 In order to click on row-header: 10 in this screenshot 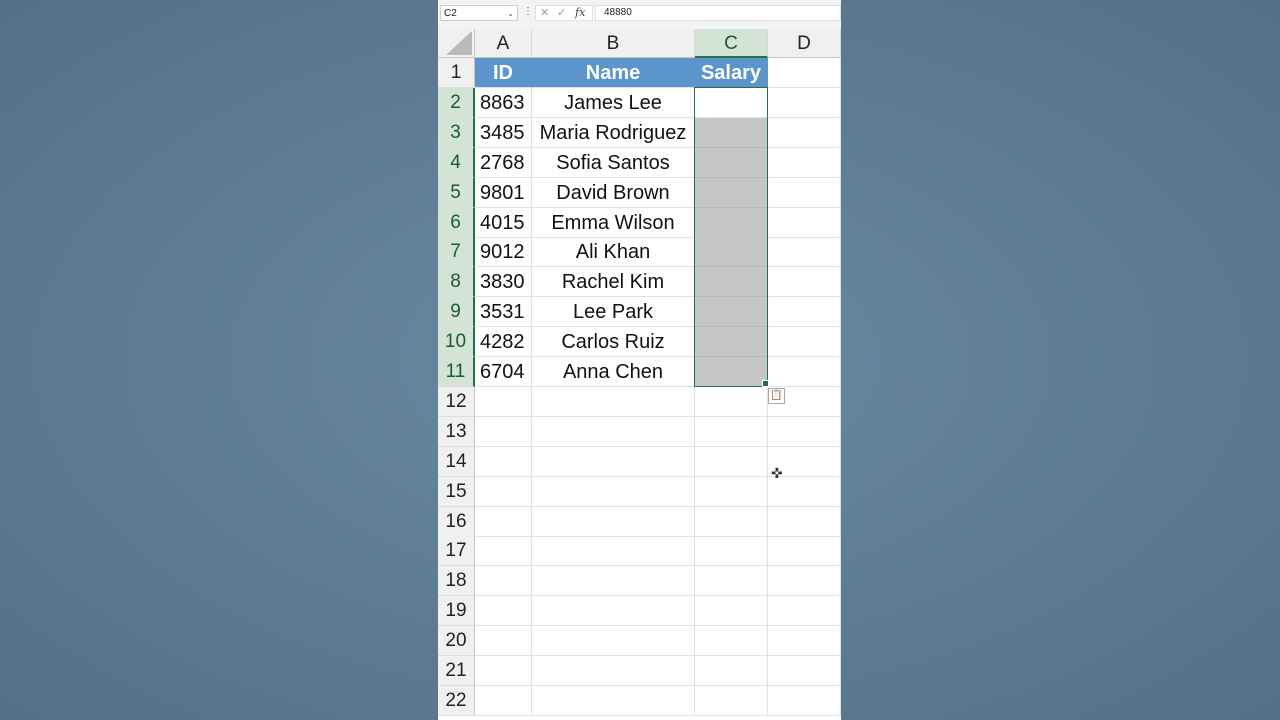, I will do `click(456, 342)`.